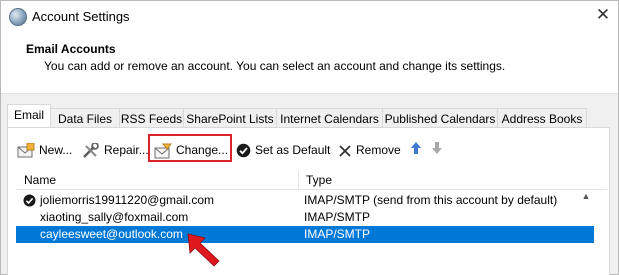 This screenshot has width=619, height=275. What do you see at coordinates (329, 118) in the screenshot?
I see `tab-internet-calendars: Internet Calendars` at bounding box center [329, 118].